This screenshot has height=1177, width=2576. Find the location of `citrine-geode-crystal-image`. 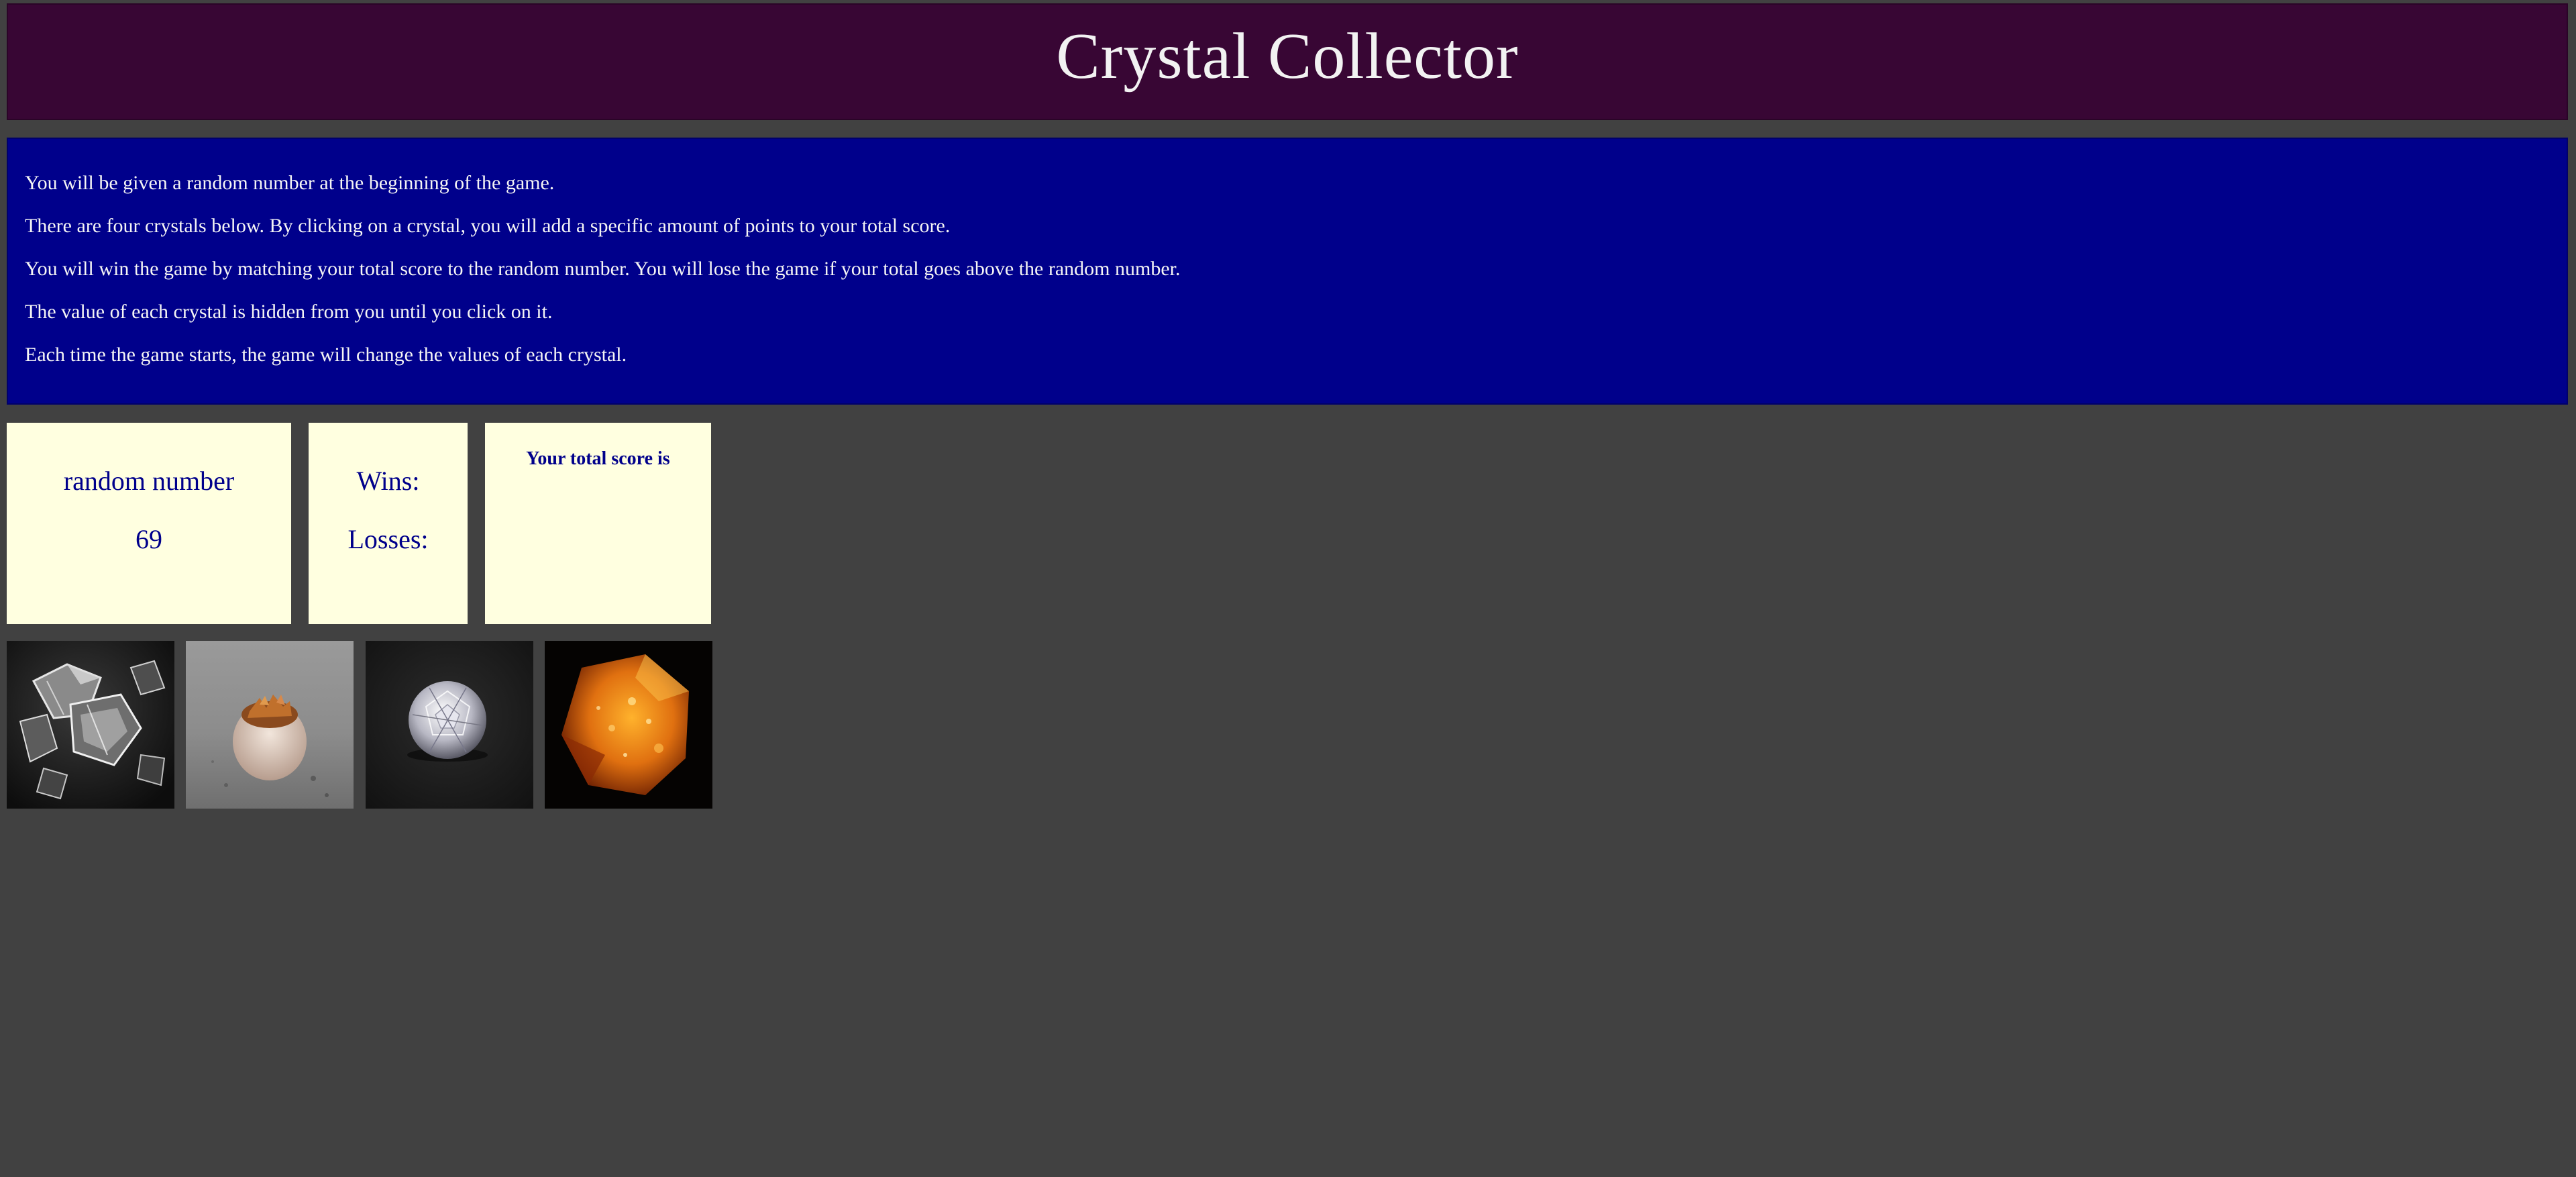

citrine-geode-crystal-image is located at coordinates (270, 725).